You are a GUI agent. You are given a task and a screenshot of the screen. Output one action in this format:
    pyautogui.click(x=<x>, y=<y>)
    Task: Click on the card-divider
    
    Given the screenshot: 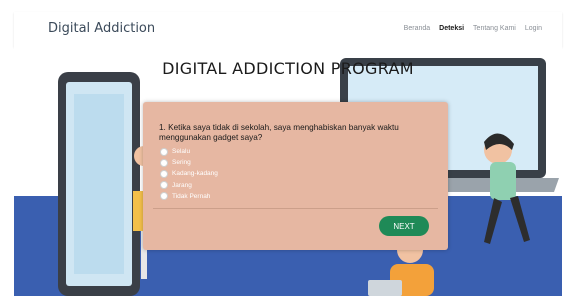 What is the action you would take?
    pyautogui.click(x=295, y=208)
    